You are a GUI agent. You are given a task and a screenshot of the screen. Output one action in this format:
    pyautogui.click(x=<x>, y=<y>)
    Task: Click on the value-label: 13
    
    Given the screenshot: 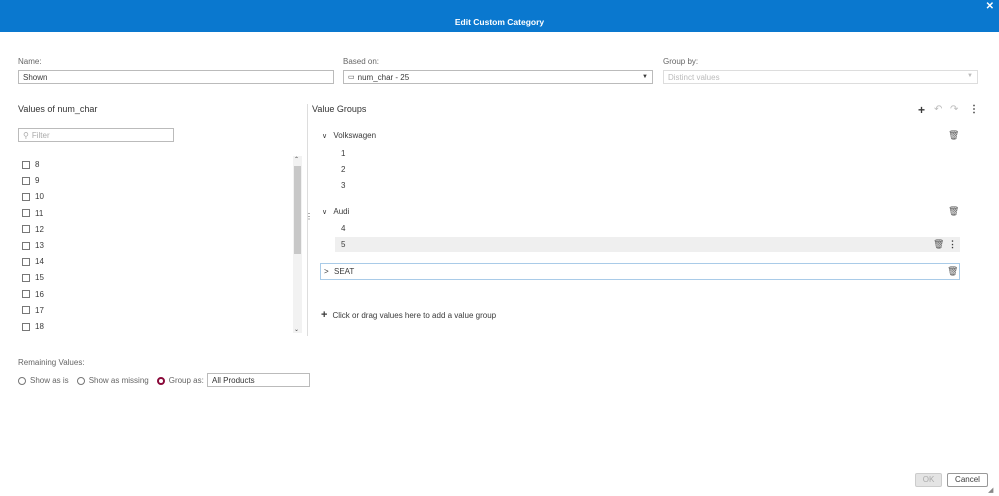 What is the action you would take?
    pyautogui.click(x=39, y=245)
    